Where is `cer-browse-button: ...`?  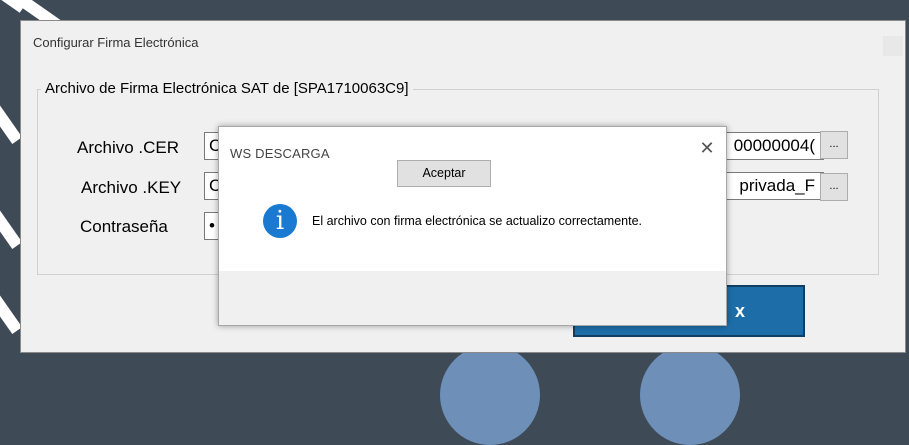
cer-browse-button: ... is located at coordinates (834, 145).